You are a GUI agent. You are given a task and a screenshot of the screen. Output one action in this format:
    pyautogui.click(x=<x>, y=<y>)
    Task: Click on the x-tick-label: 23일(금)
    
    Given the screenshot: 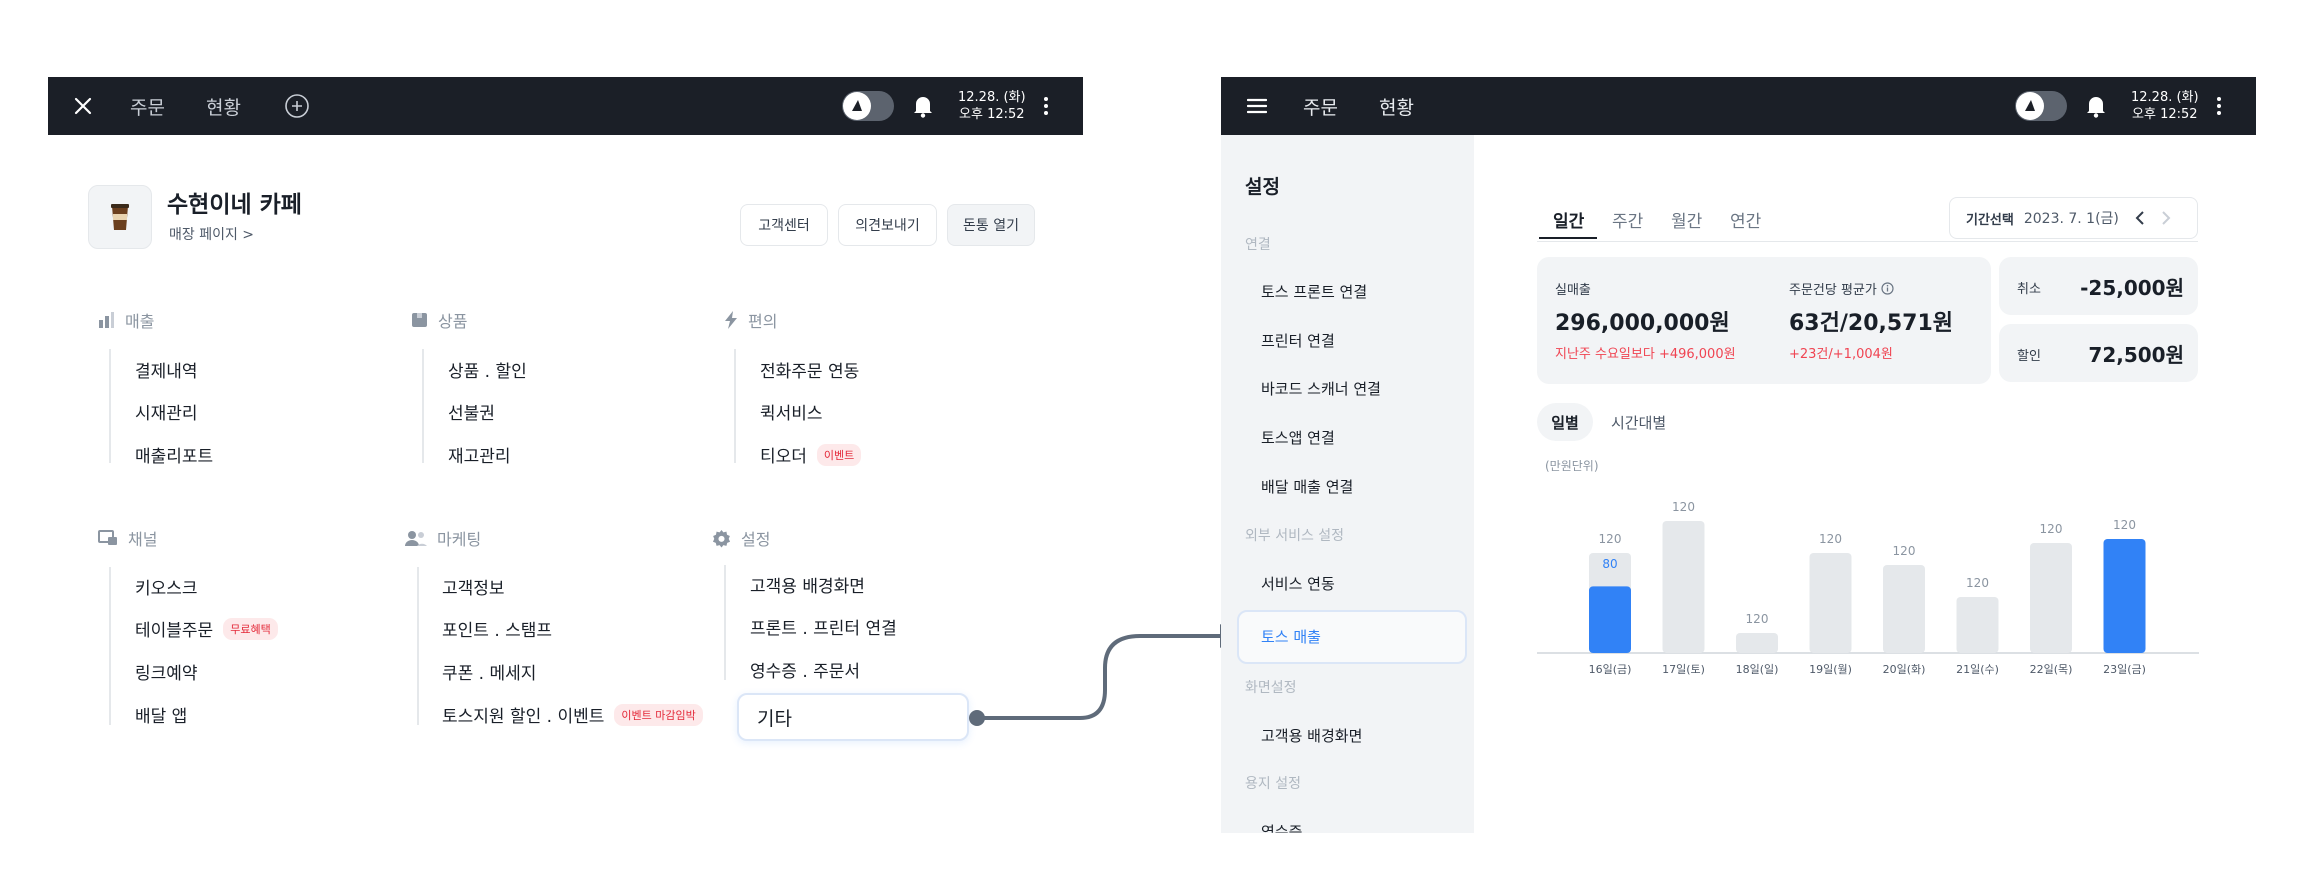 What is the action you would take?
    pyautogui.click(x=2124, y=669)
    